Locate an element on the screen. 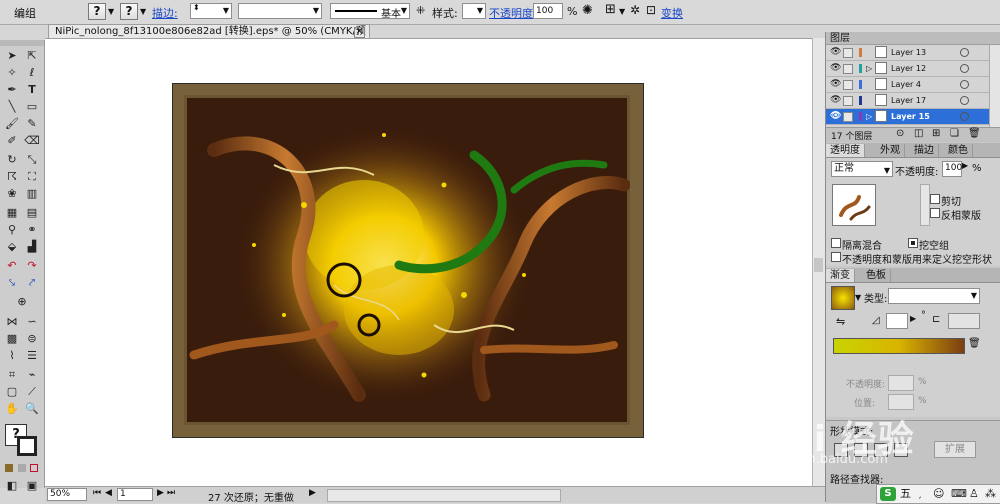  paintbrush-tool-icon: 🖌 is located at coordinates (12, 123).